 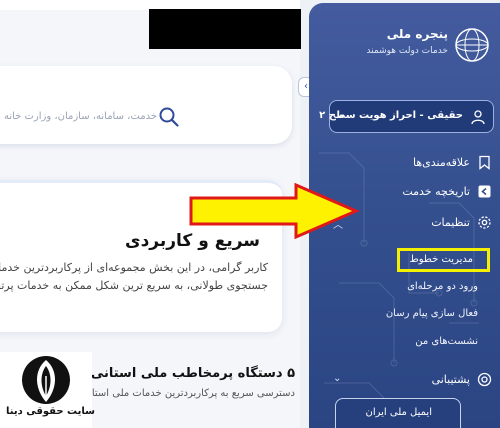 What do you see at coordinates (484, 162) in the screenshot?
I see `bookmark-icon` at bounding box center [484, 162].